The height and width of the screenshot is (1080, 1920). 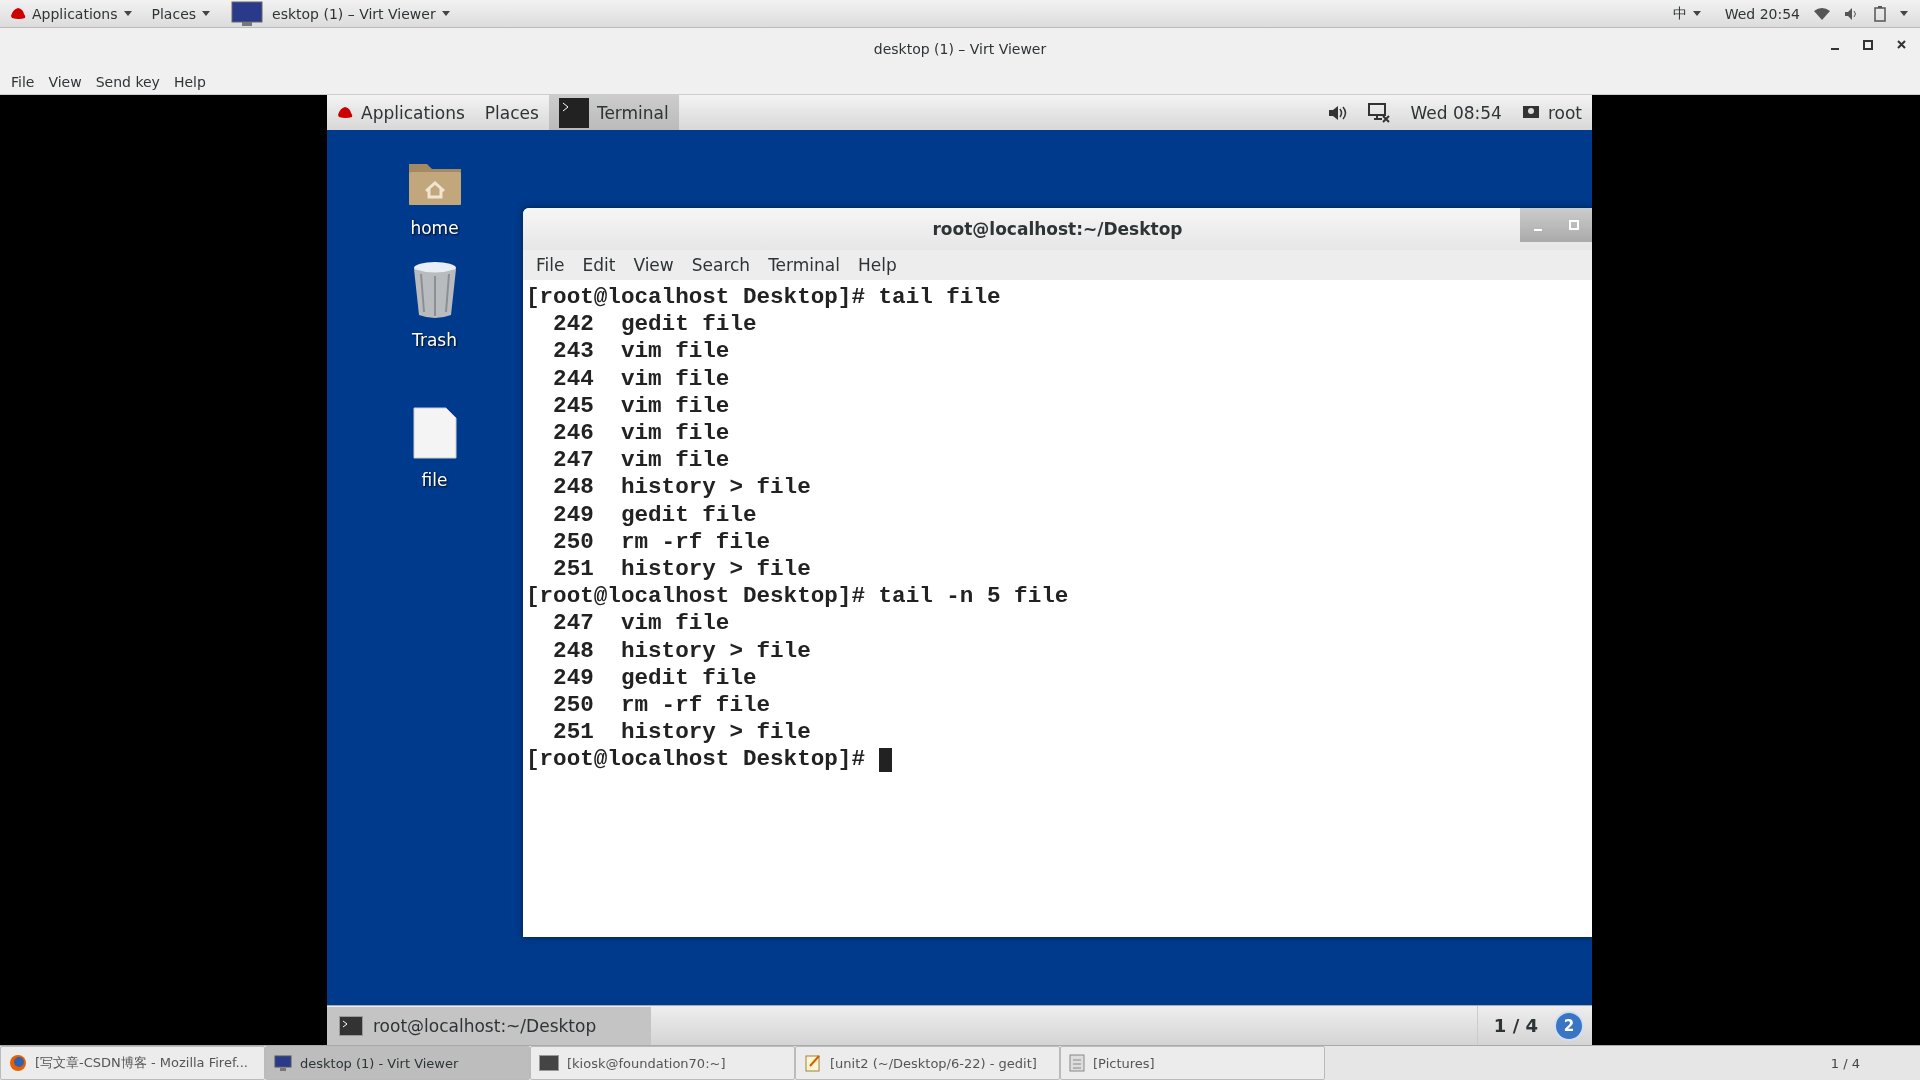 What do you see at coordinates (1192, 1063) in the screenshot?
I see `taskbar-item: [Pictures]` at bounding box center [1192, 1063].